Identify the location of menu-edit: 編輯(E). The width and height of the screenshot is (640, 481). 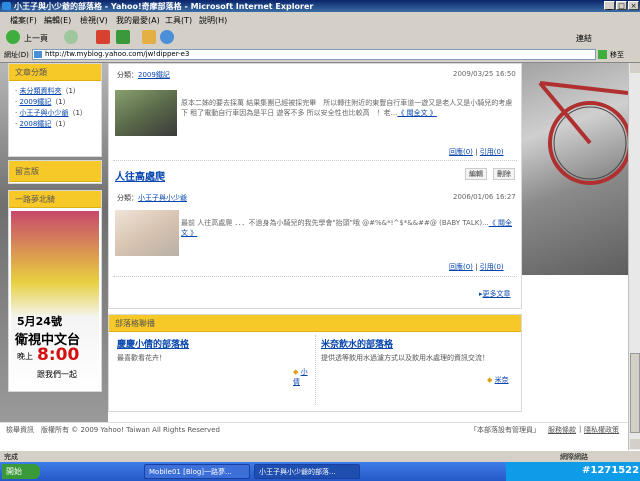
(57, 20).